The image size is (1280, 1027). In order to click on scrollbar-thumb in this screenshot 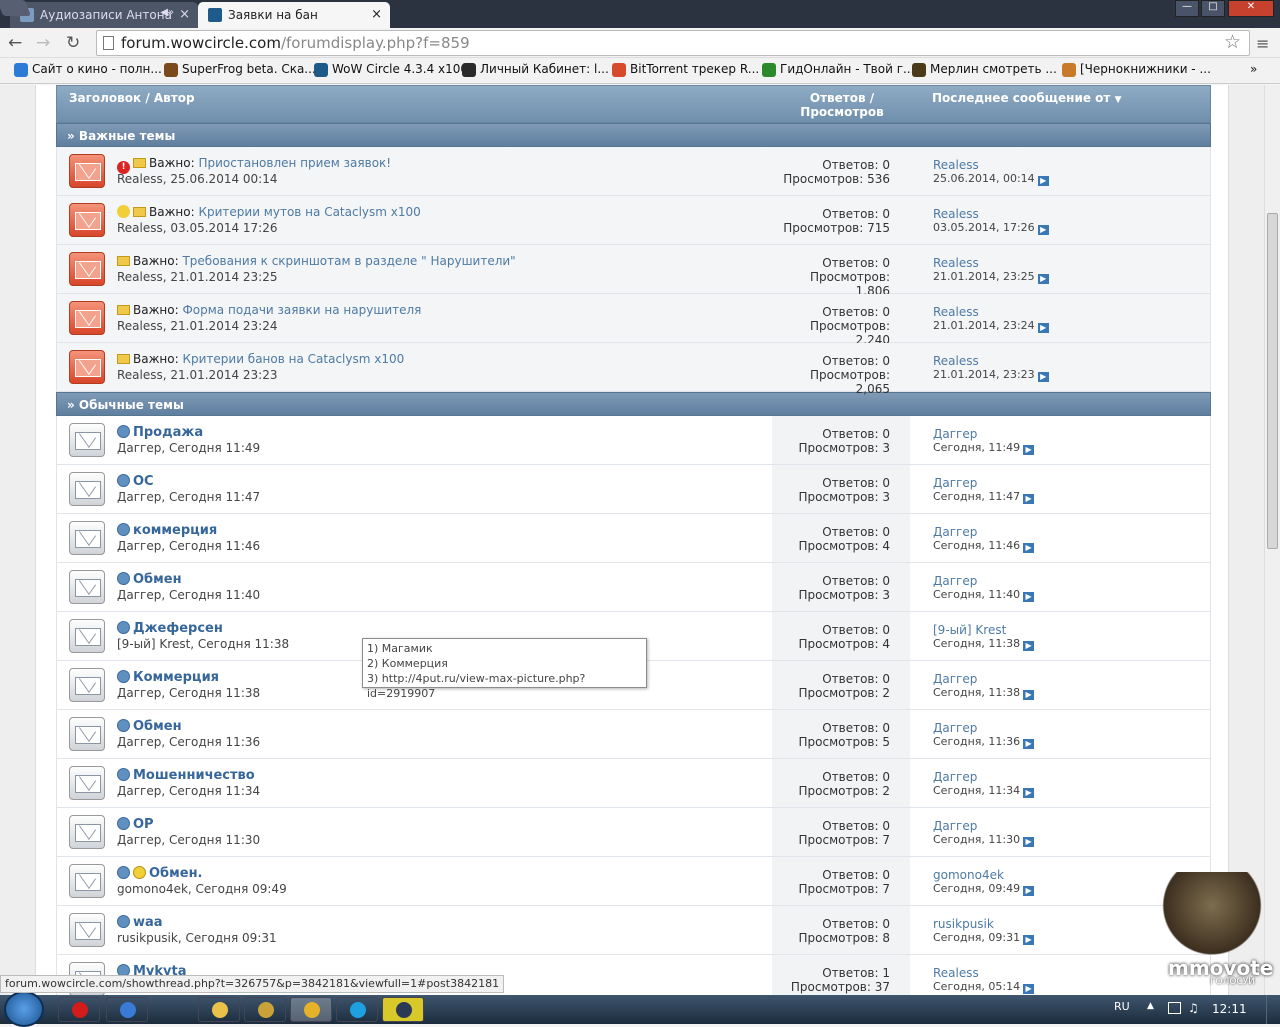, I will do `click(1272, 381)`.